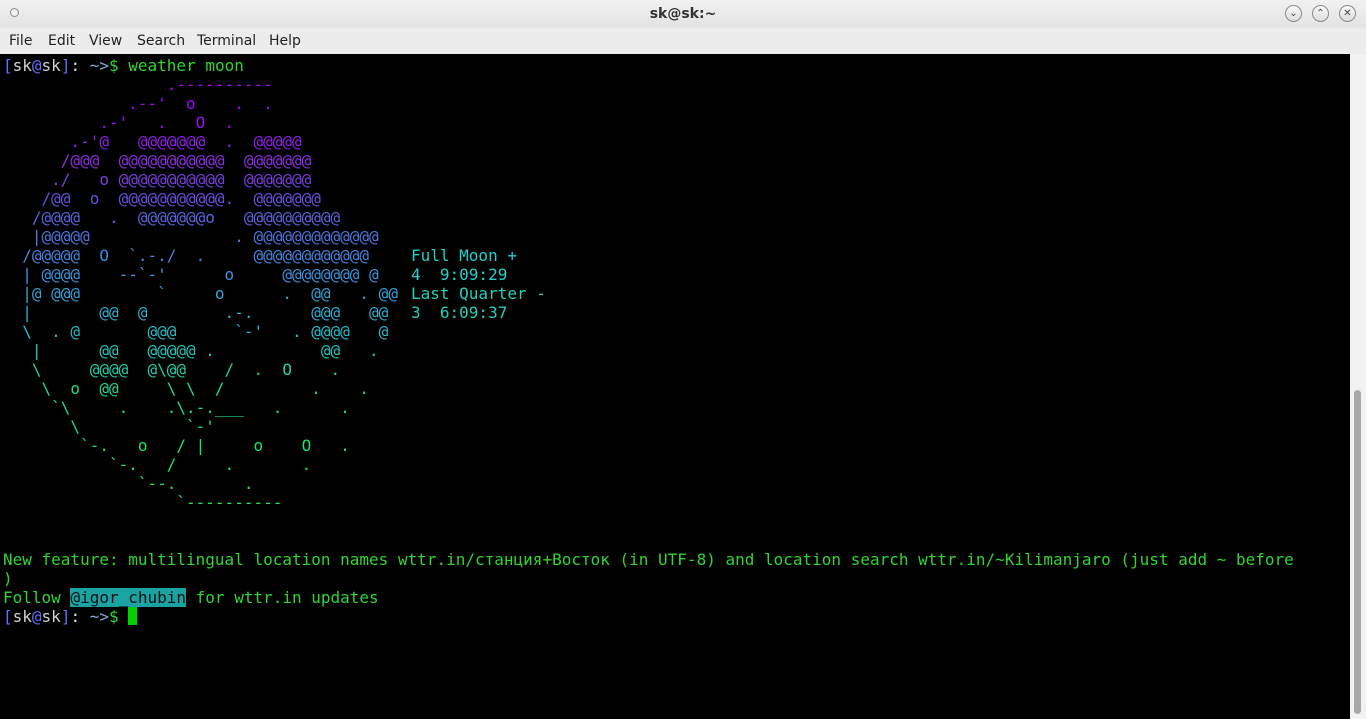  Describe the element at coordinates (176, 445) in the screenshot. I see `moon-ascii-line: `-. o / | o O .` at that location.